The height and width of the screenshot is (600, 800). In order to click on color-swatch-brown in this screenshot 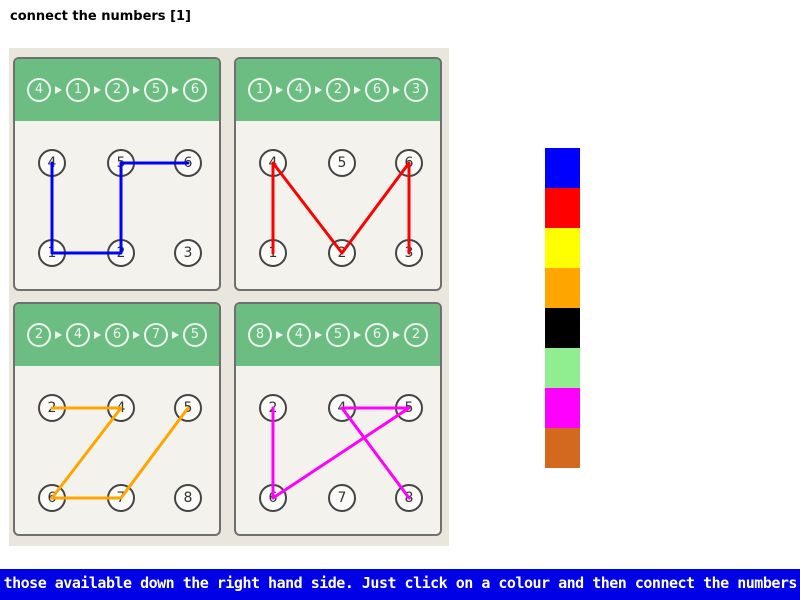, I will do `click(562, 448)`.